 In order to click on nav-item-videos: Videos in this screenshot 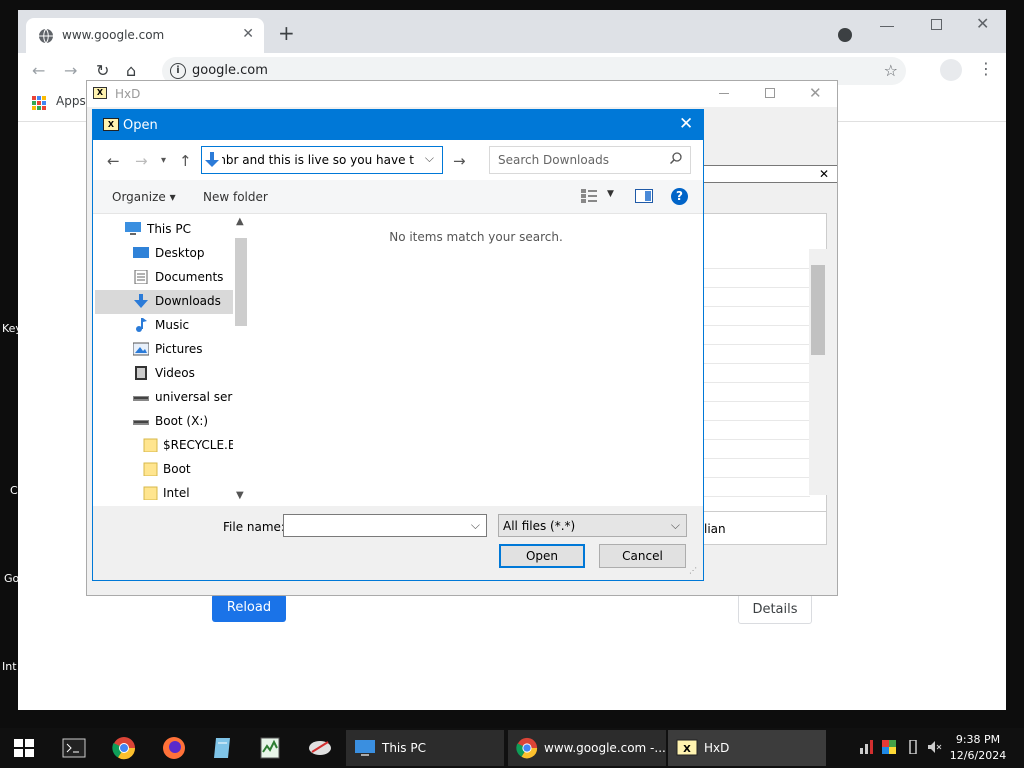, I will do `click(164, 374)`.